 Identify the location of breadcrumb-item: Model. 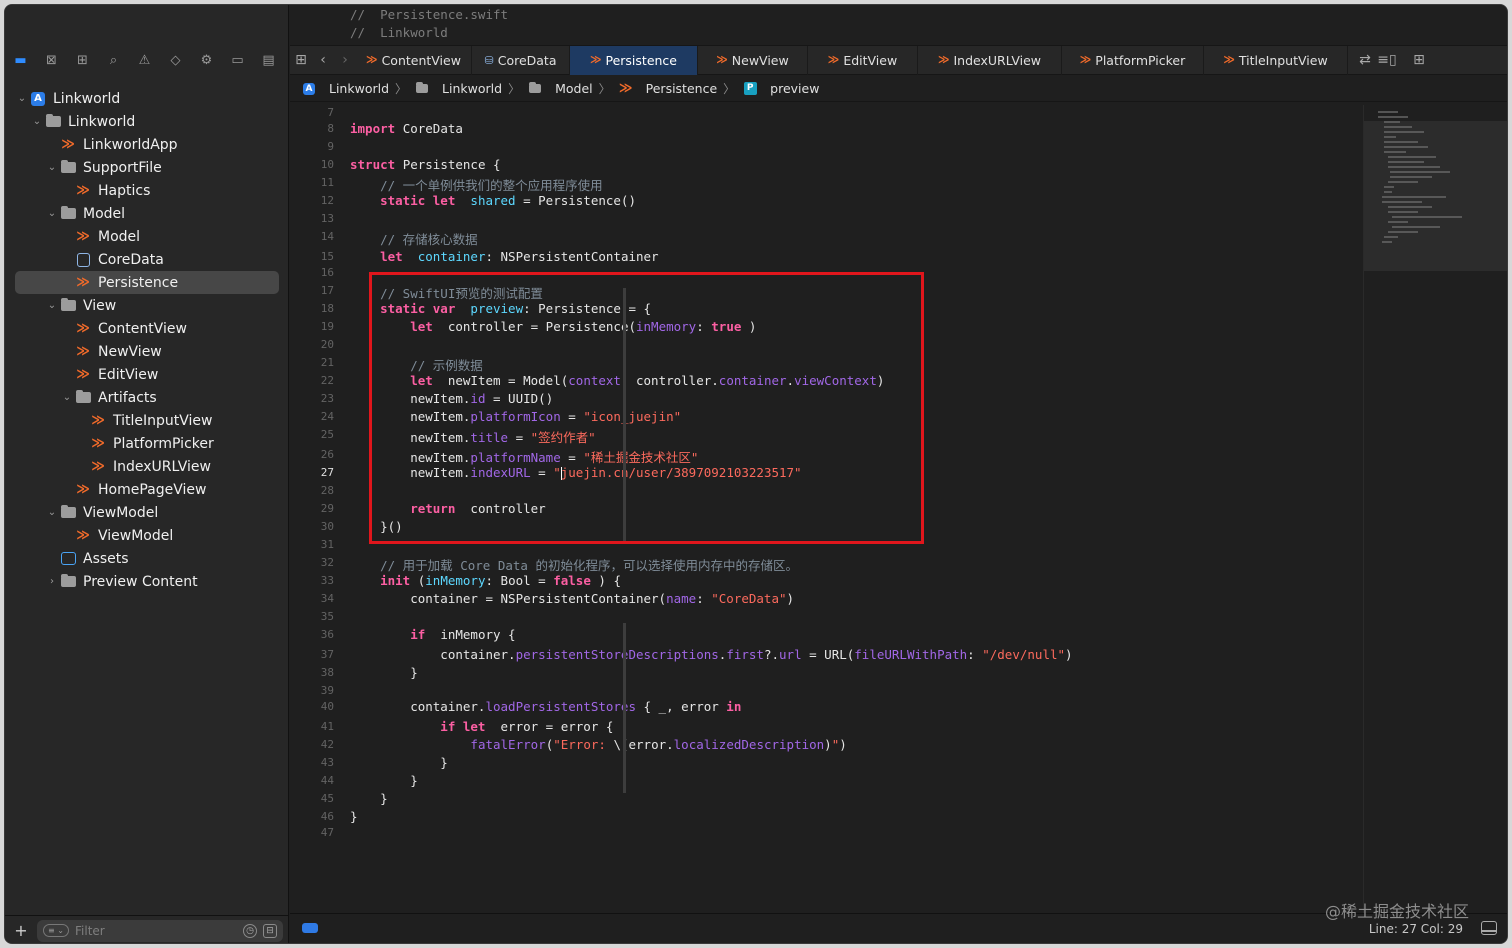
(559, 88).